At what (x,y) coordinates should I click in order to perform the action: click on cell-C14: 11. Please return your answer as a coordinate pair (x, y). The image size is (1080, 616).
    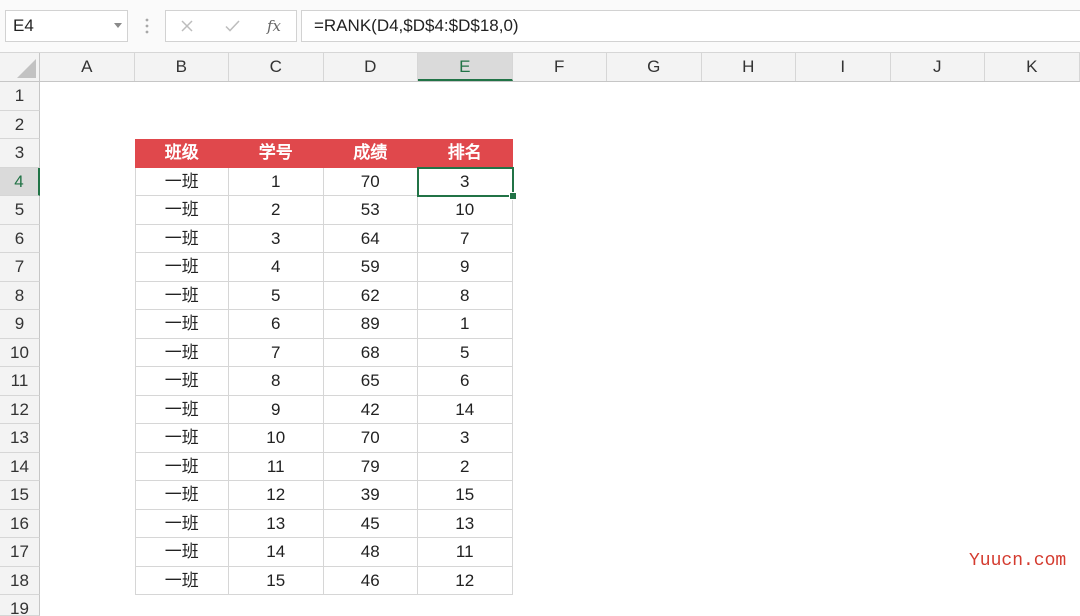
    Looking at the image, I should click on (276, 466).